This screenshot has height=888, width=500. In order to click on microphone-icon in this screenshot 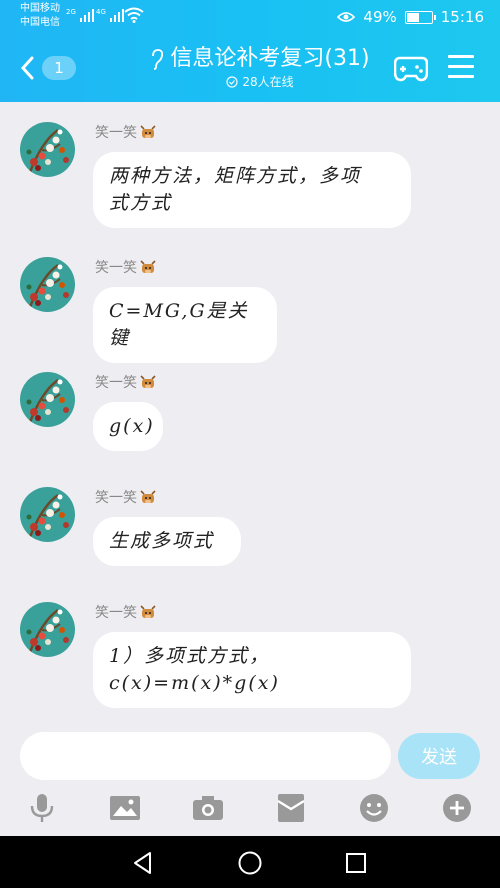, I will do `click(42, 808)`.